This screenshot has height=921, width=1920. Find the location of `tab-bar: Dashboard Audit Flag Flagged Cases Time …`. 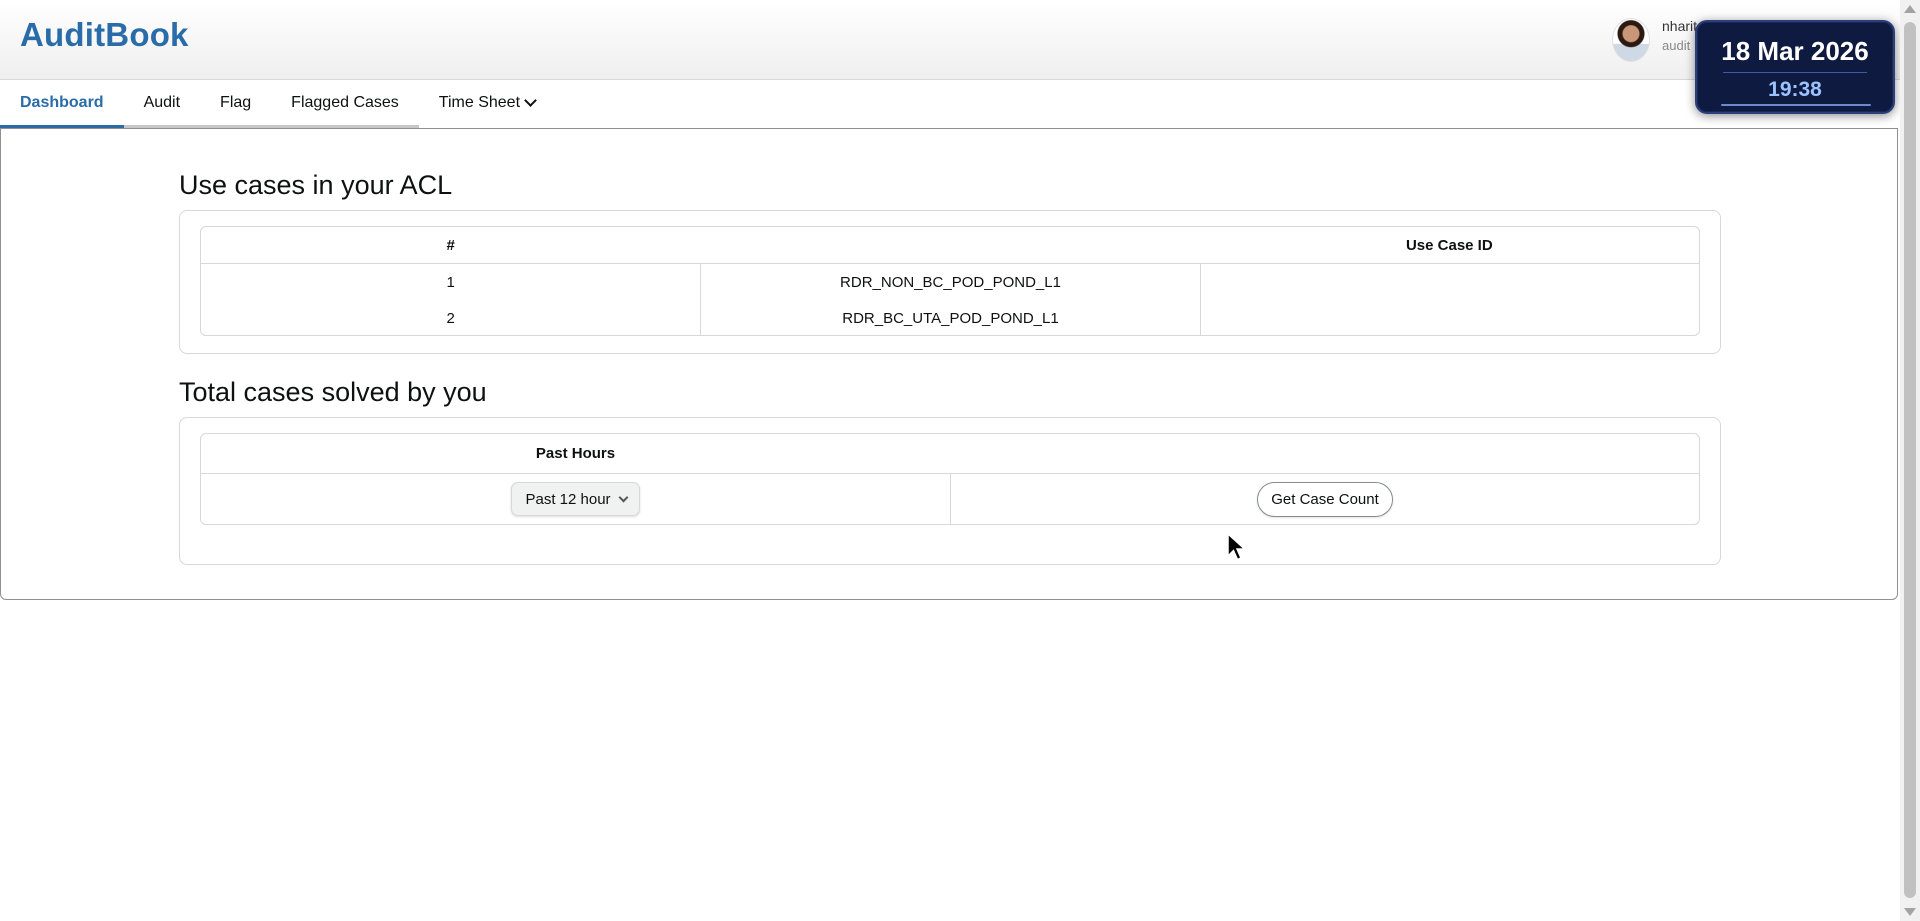

tab-bar: Dashboard Audit Flag Flagged Cases Time … is located at coordinates (277, 104).